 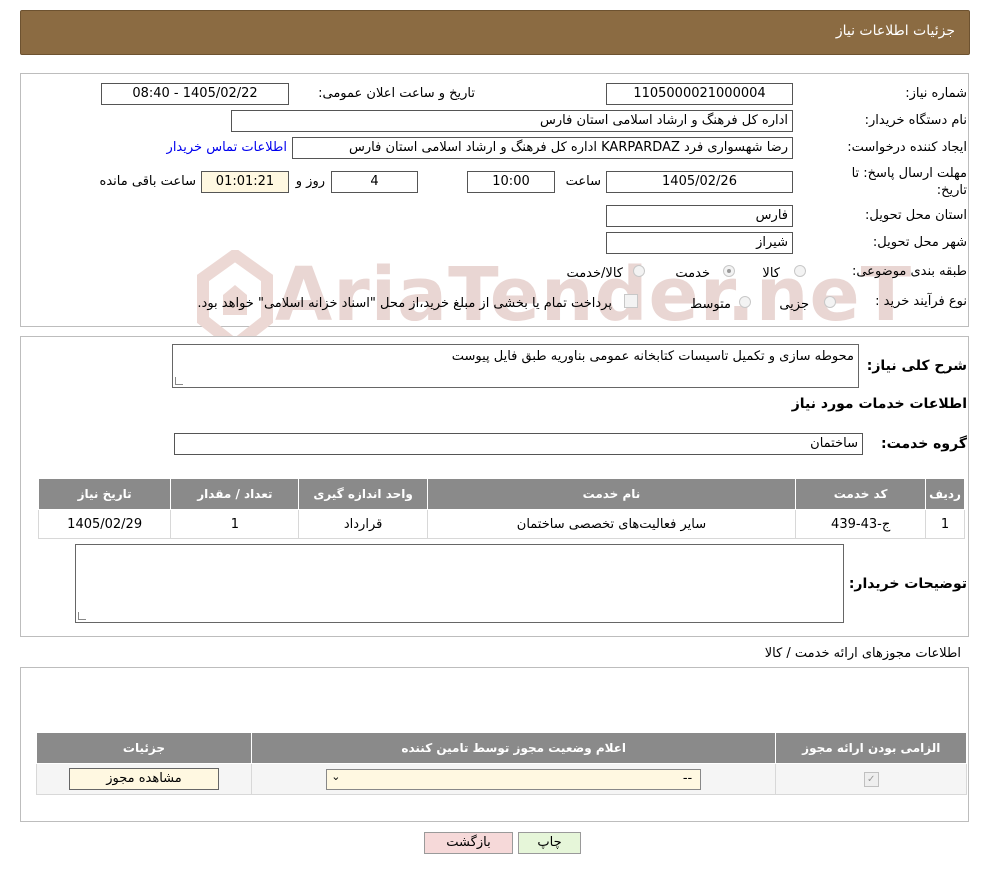 I want to click on process-label: نوع فرآیند خرید :, so click(x=921, y=301).